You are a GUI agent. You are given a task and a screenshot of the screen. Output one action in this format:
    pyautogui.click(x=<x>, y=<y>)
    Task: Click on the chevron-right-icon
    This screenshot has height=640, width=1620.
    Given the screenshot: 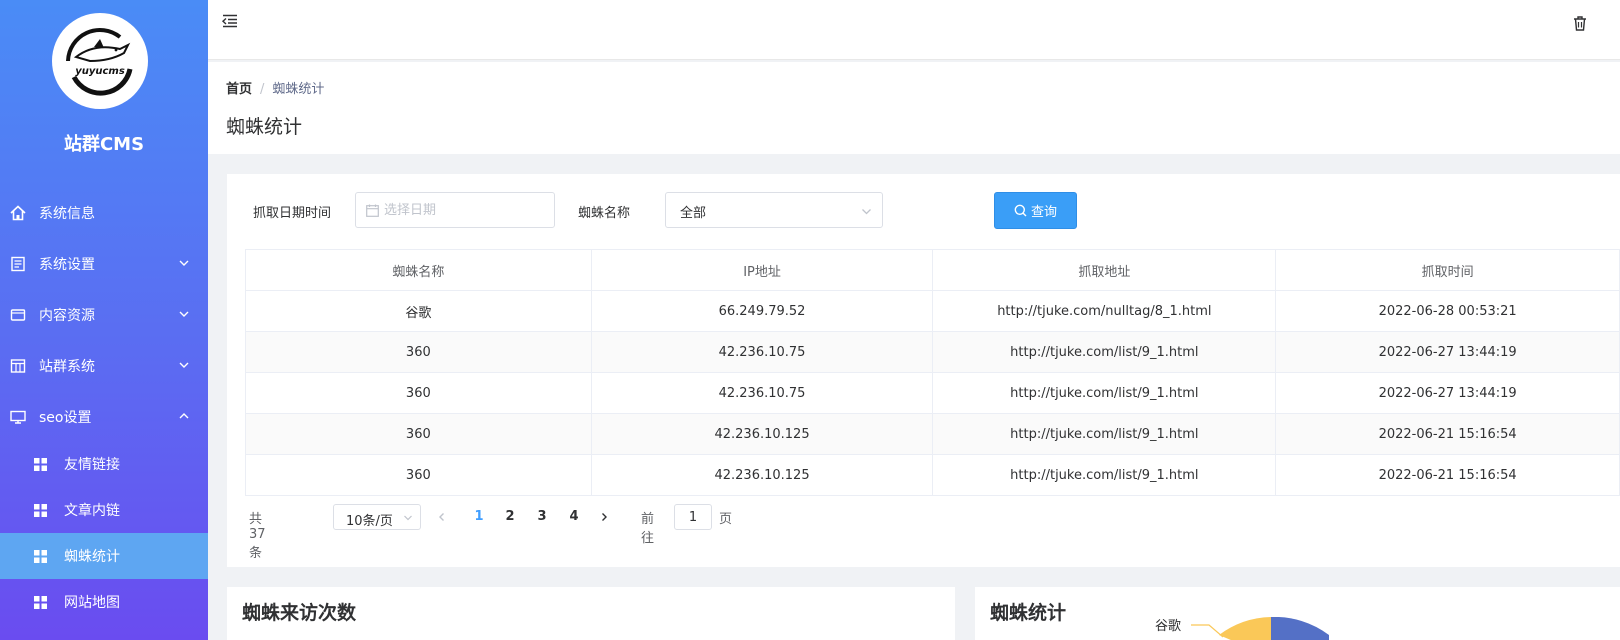 What is the action you would take?
    pyautogui.click(x=604, y=517)
    